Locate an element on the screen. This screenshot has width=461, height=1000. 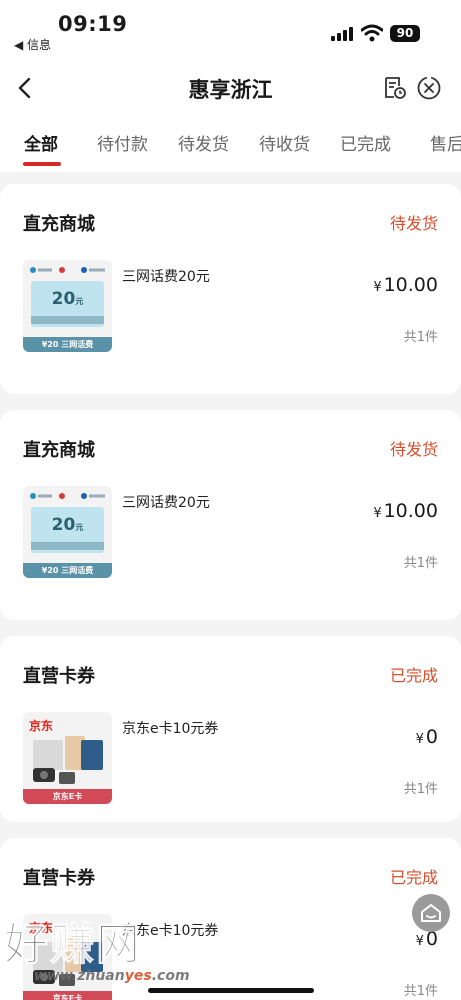
tab-completed: 已完成 is located at coordinates (365, 142).